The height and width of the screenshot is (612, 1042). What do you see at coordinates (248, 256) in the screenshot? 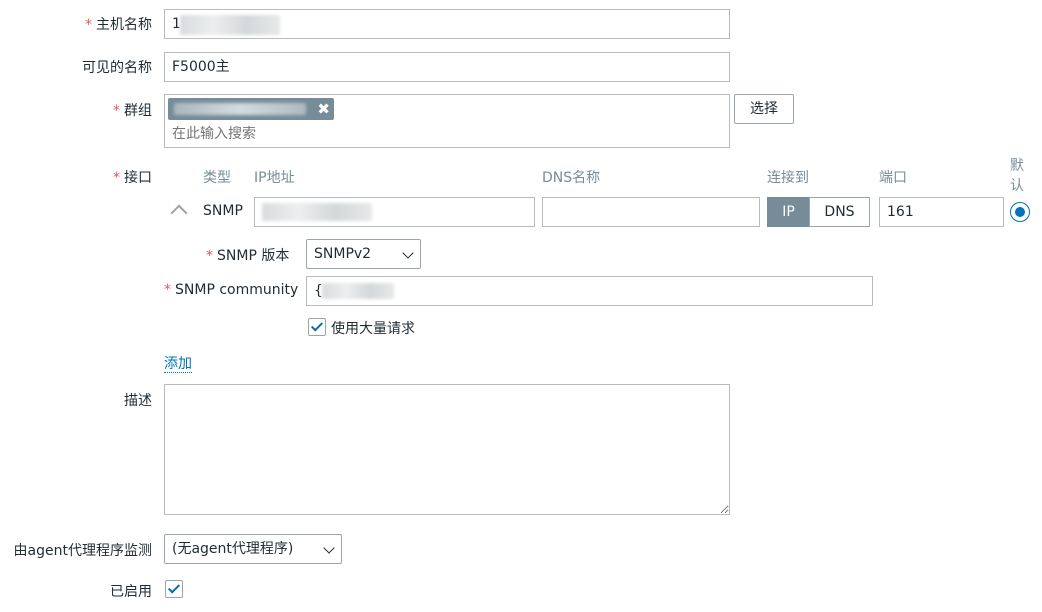
I see `snmp-version-label: * SNMP 版本` at bounding box center [248, 256].